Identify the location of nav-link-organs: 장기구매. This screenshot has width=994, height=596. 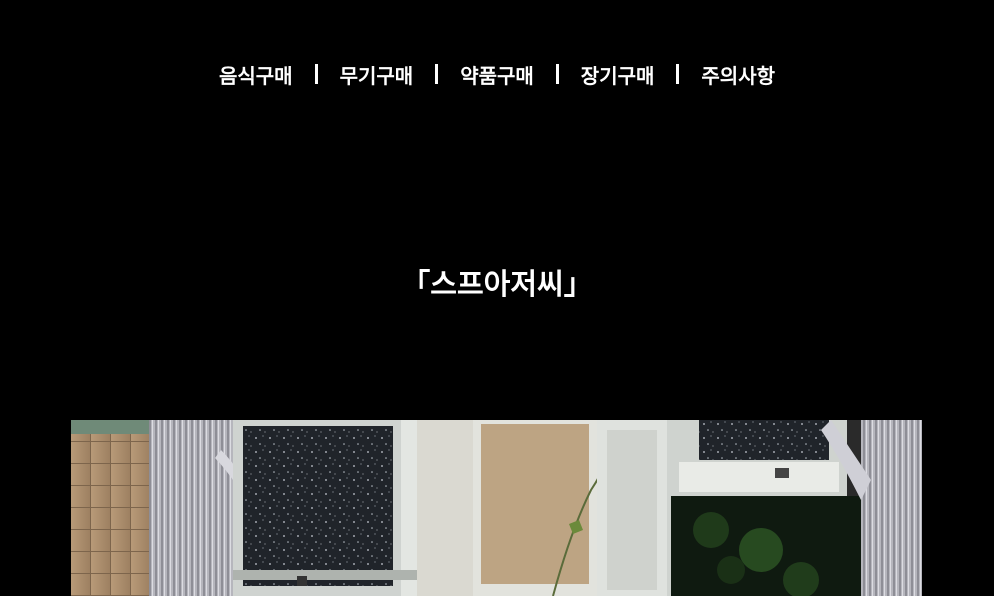
(618, 74).